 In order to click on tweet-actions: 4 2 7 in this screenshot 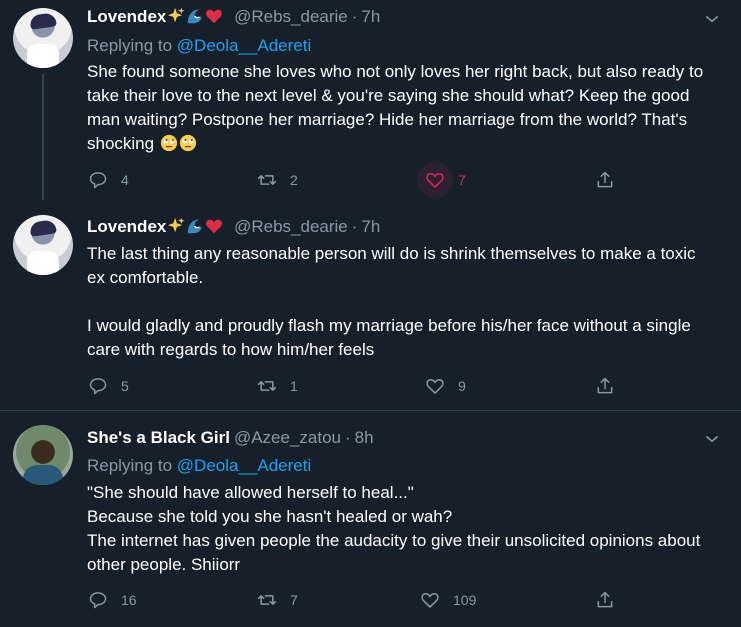, I will do `click(367, 180)`.